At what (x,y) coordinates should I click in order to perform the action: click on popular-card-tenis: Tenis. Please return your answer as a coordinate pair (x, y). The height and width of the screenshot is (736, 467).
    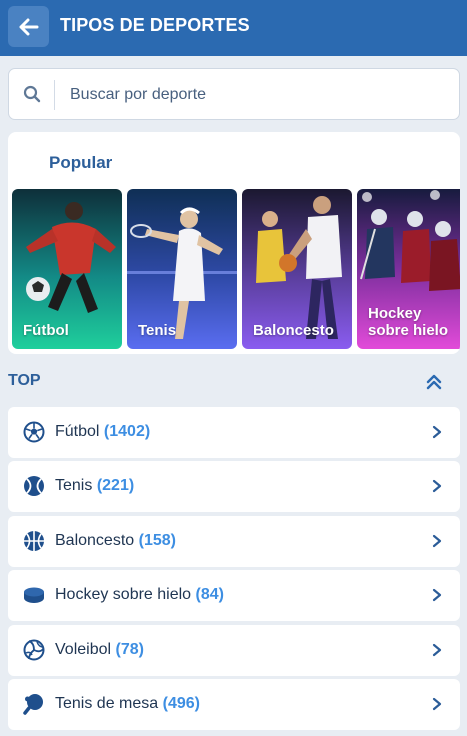
    Looking at the image, I should click on (182, 269).